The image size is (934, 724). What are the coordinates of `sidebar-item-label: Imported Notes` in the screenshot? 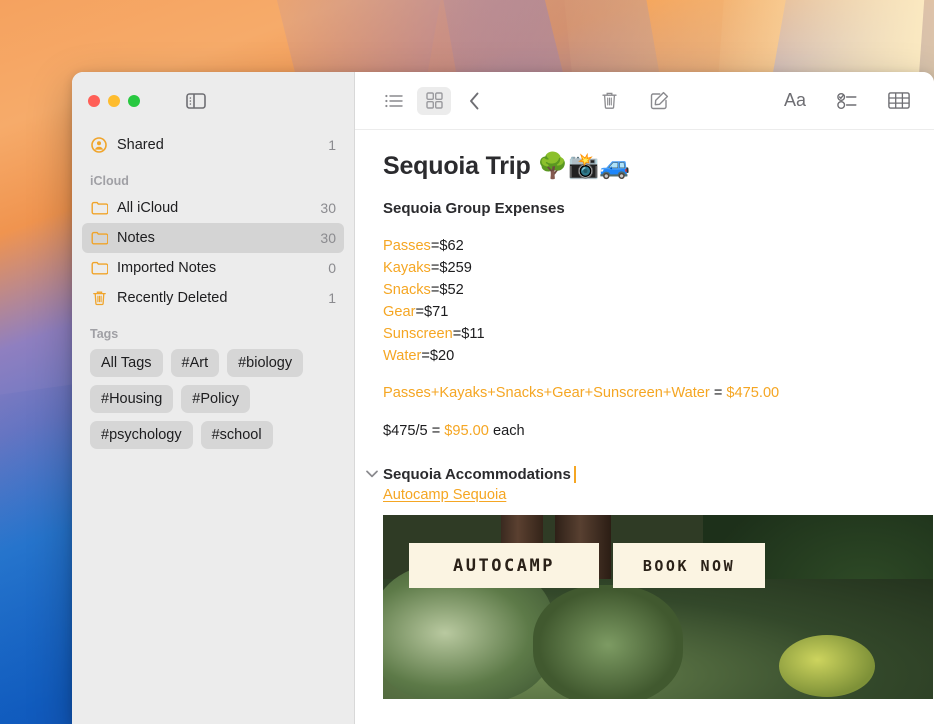 It's located at (167, 268).